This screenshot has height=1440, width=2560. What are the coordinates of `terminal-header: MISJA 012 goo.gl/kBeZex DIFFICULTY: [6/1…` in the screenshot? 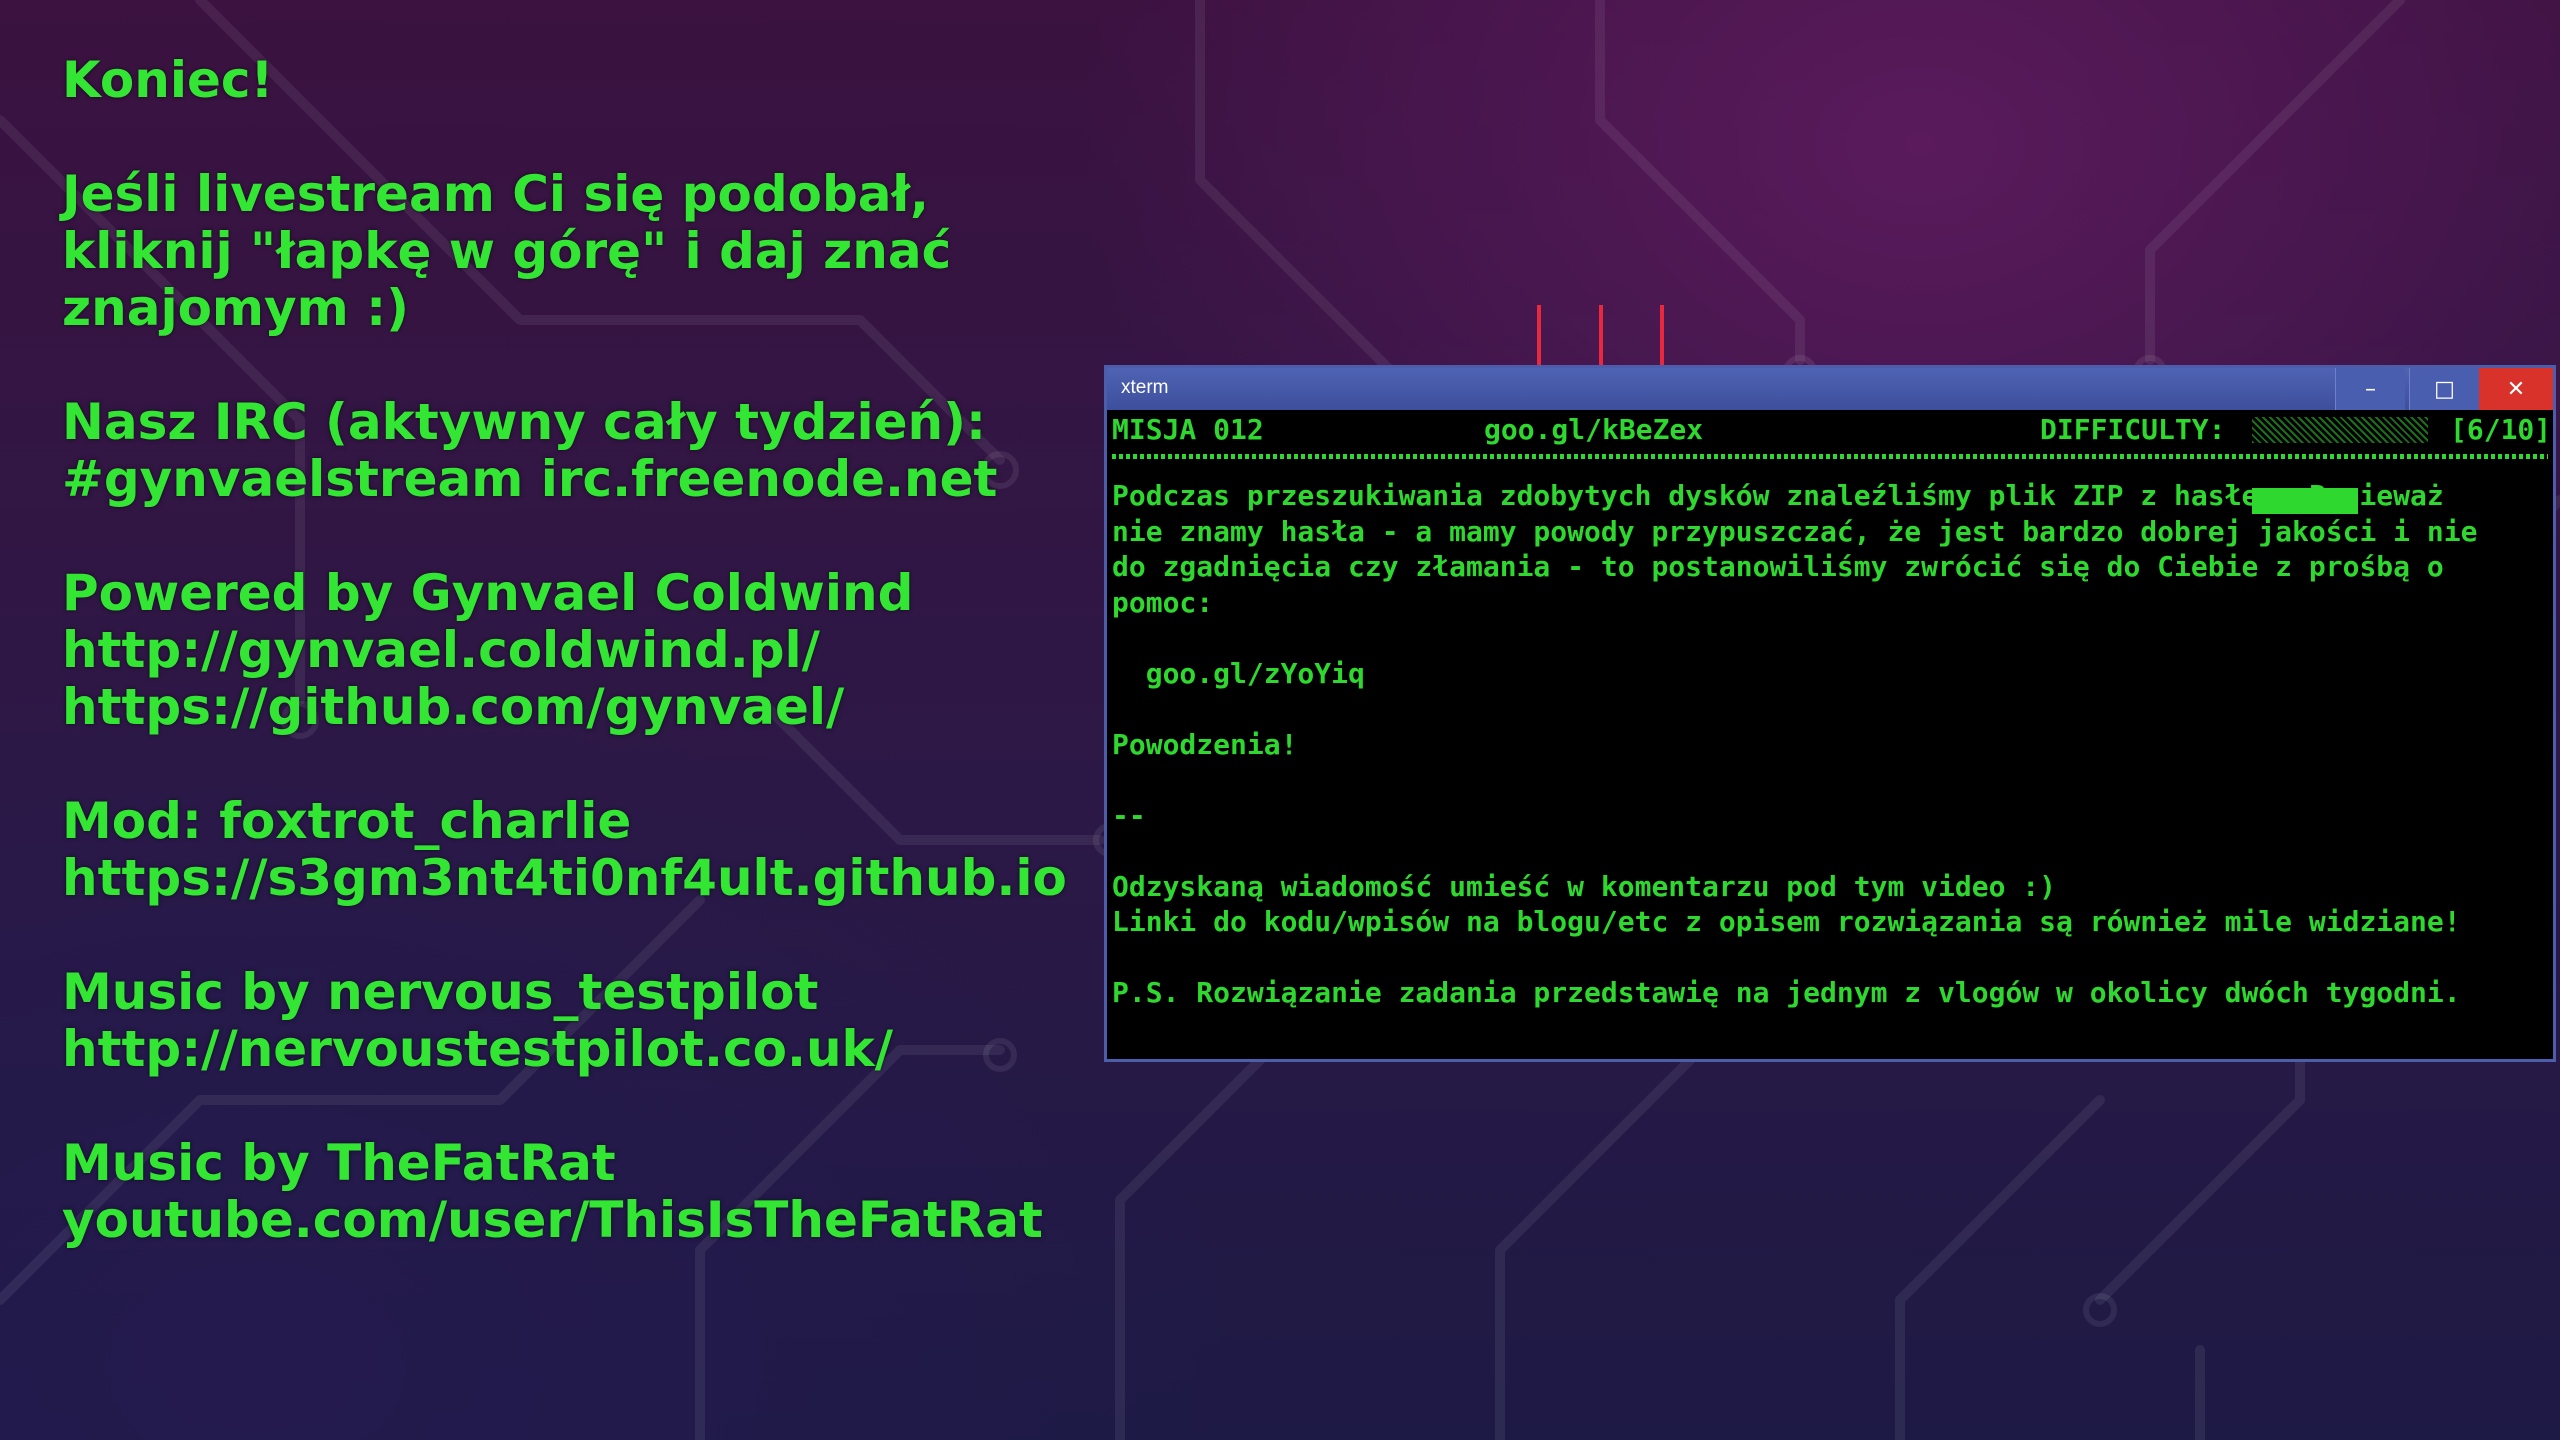 It's located at (1832, 463).